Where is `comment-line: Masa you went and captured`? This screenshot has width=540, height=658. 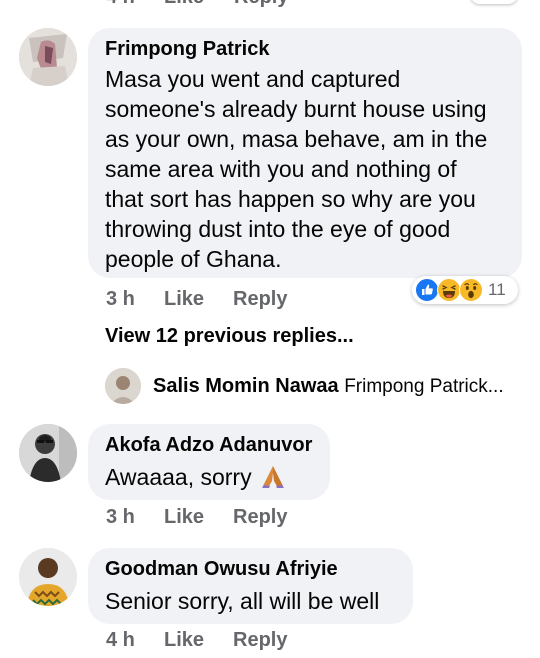
comment-line: Masa you went and captured is located at coordinates (253, 79).